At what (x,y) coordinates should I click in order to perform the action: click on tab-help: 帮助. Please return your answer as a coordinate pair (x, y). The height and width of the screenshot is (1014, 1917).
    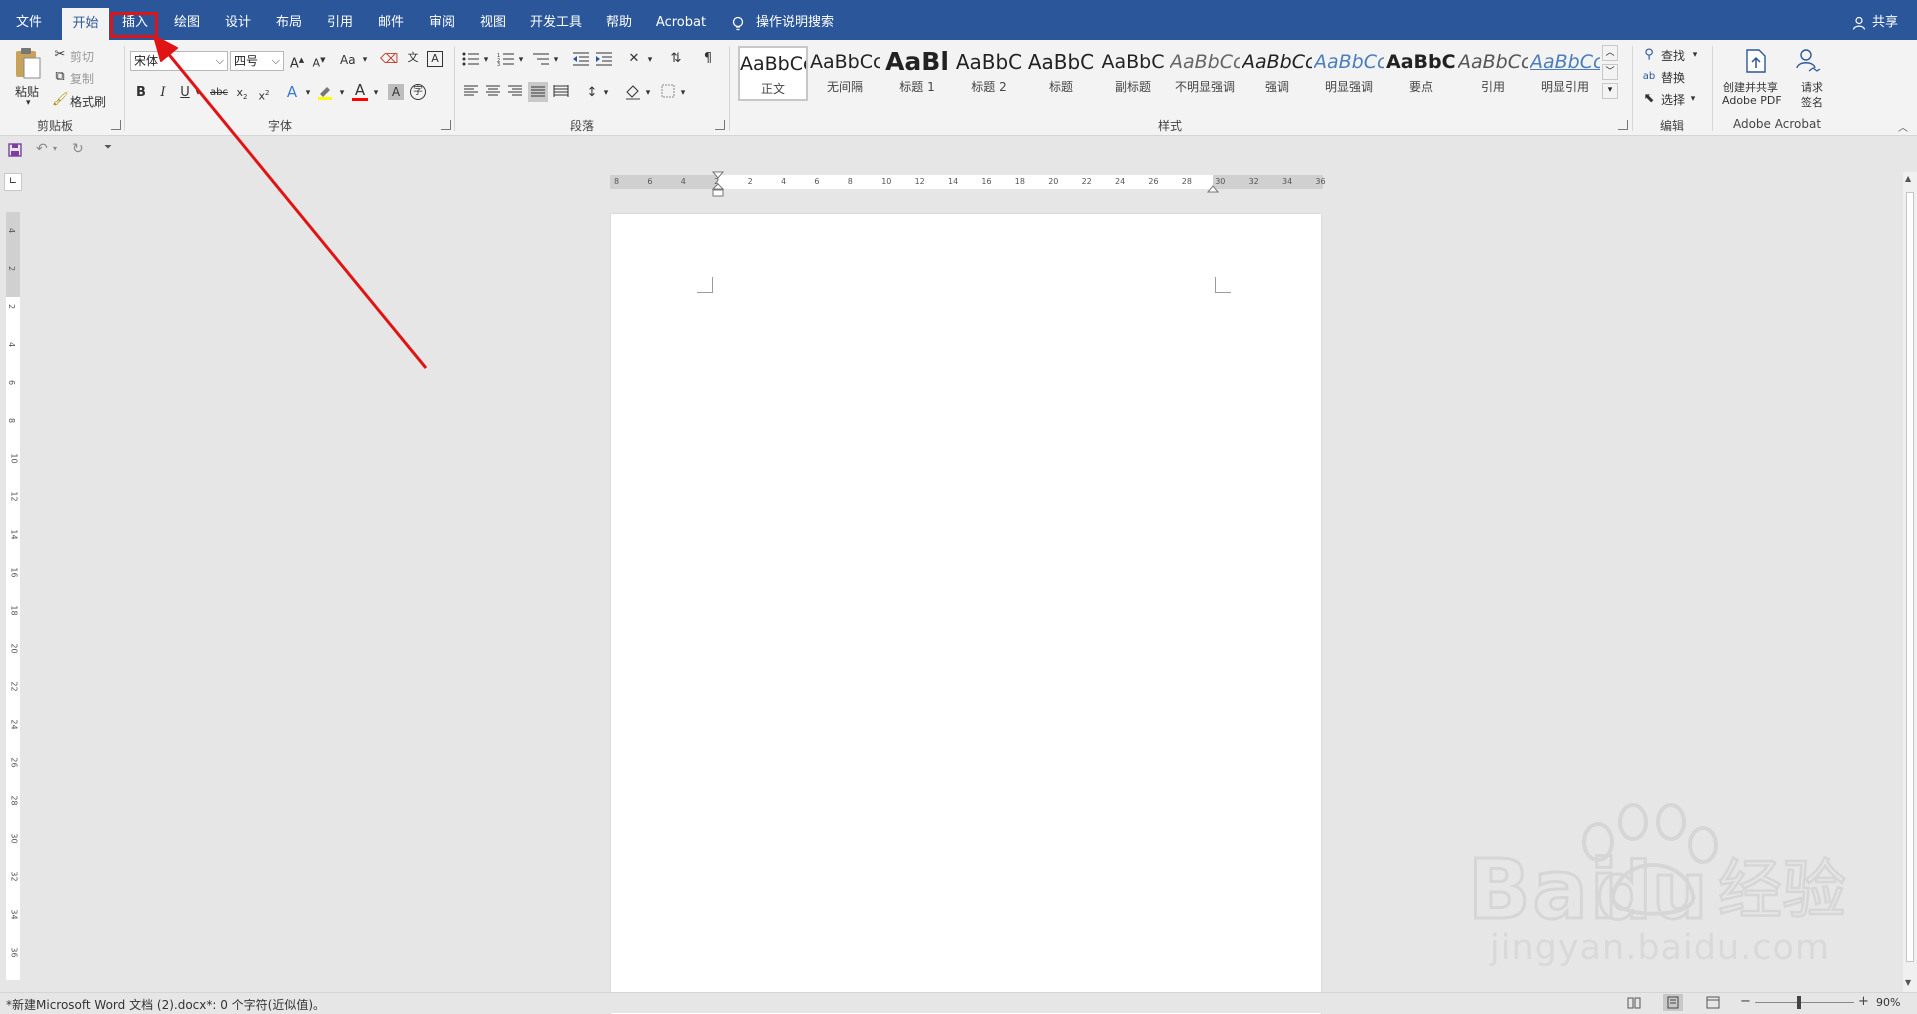
    Looking at the image, I should click on (619, 20).